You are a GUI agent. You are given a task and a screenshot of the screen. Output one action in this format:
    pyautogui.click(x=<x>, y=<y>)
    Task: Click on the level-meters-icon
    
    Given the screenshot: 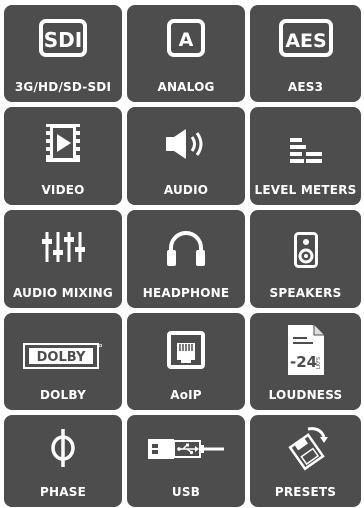 What is the action you would take?
    pyautogui.click(x=306, y=151)
    